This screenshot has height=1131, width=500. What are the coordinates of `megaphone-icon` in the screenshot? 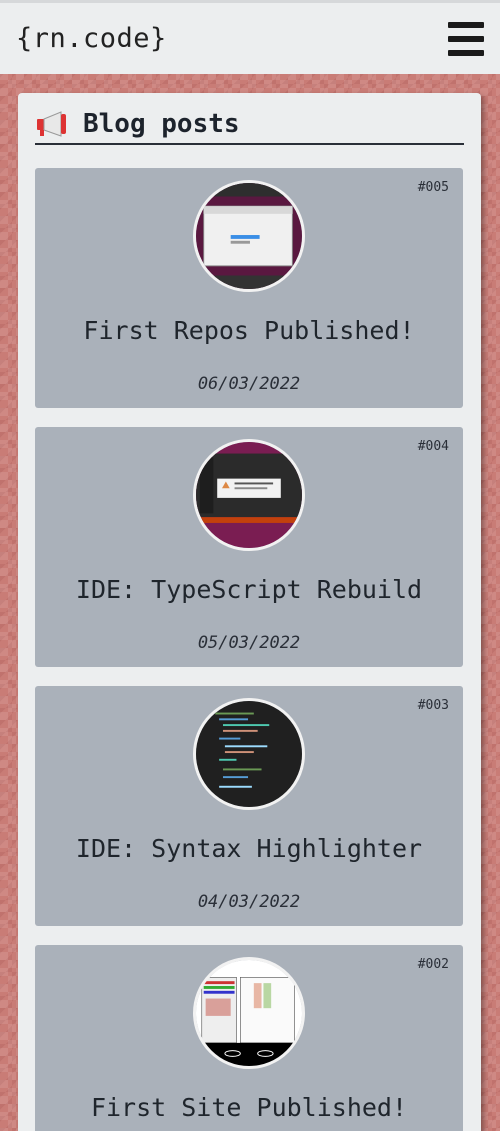 It's located at (53, 124).